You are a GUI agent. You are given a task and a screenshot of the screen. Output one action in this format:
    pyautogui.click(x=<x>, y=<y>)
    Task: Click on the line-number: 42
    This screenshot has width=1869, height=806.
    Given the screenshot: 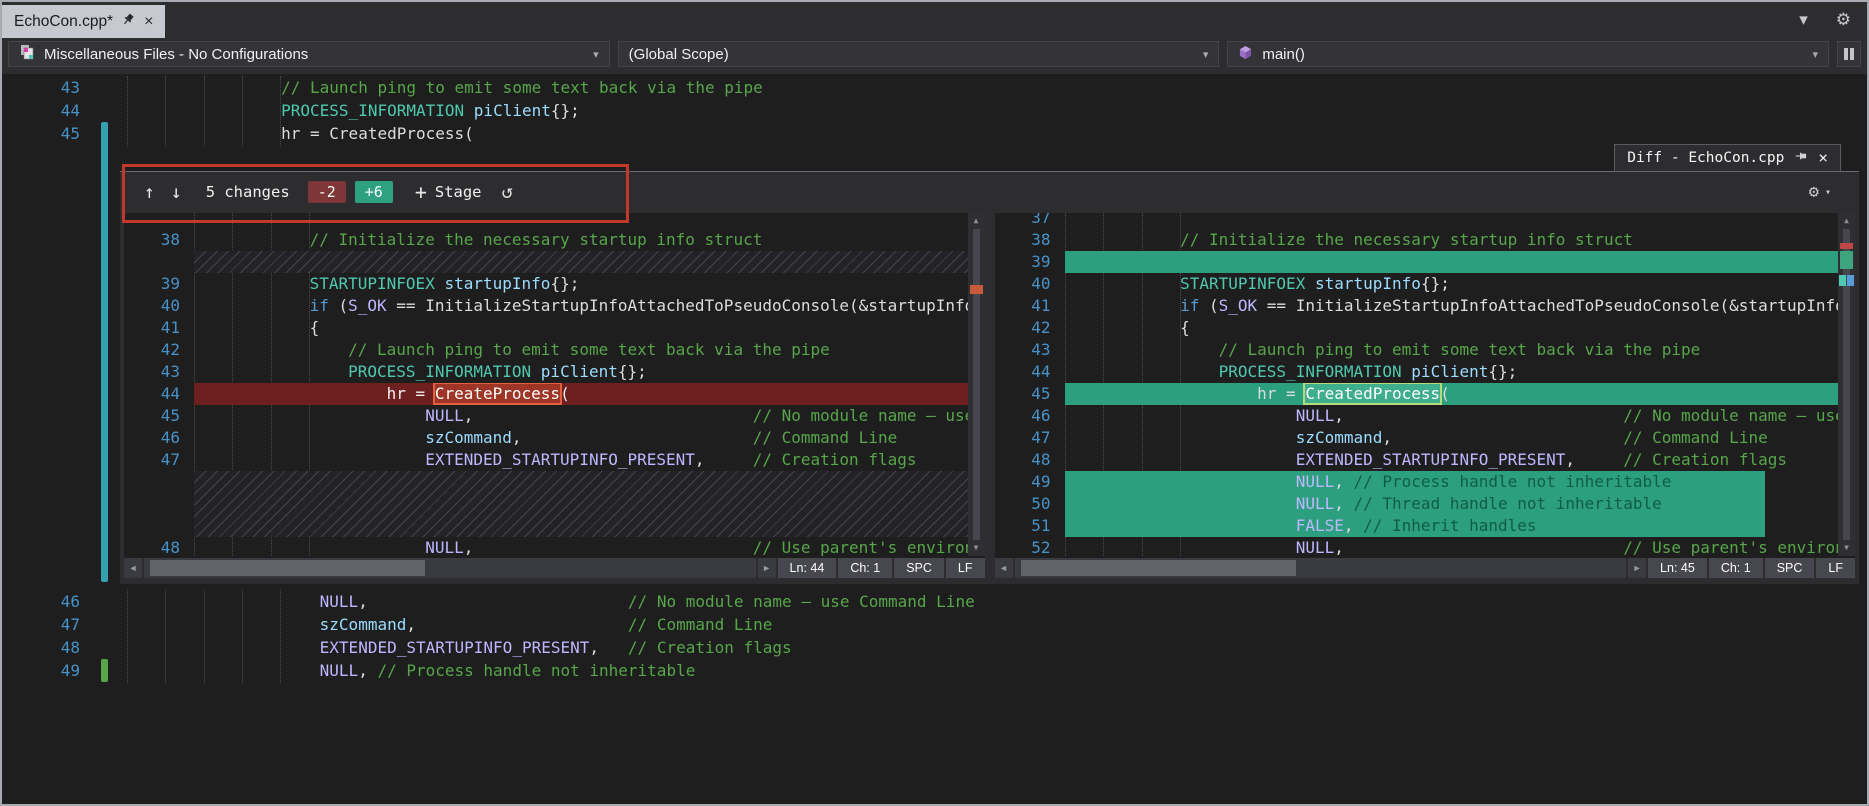 What is the action you would take?
    pyautogui.click(x=170, y=349)
    